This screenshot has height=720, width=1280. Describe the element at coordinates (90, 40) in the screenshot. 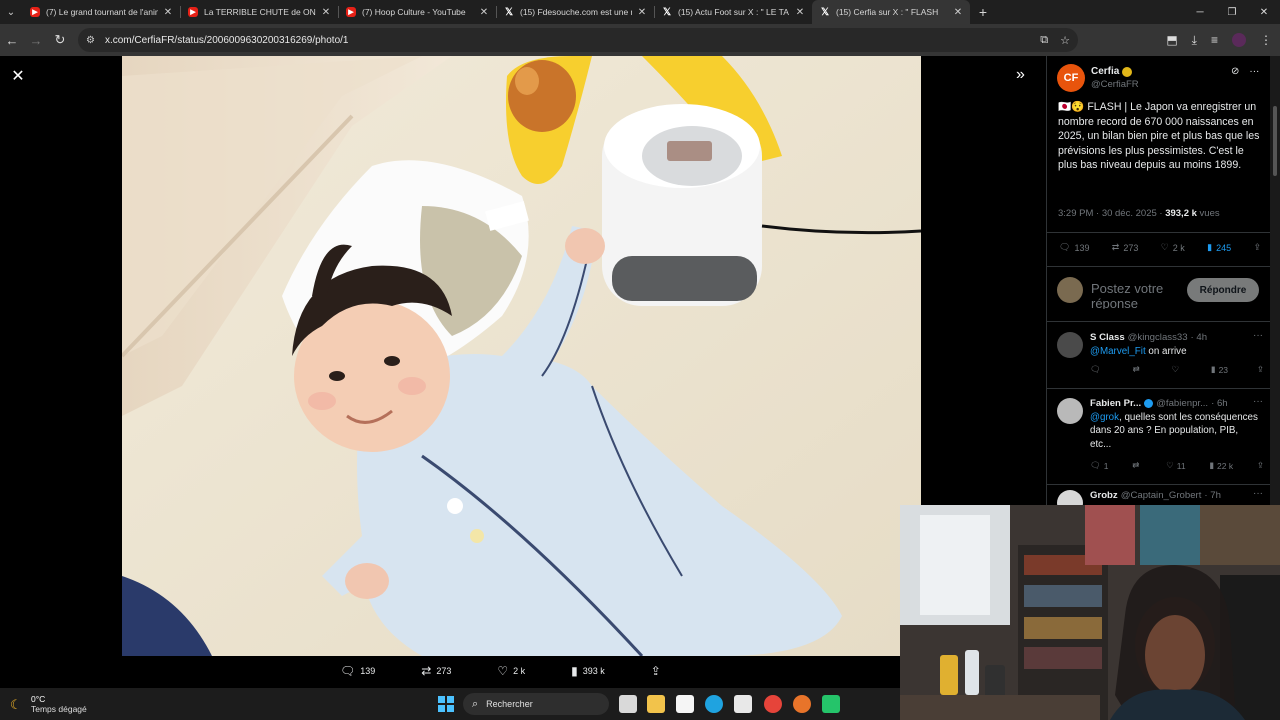

I see `site-info-icon: ⚙` at that location.